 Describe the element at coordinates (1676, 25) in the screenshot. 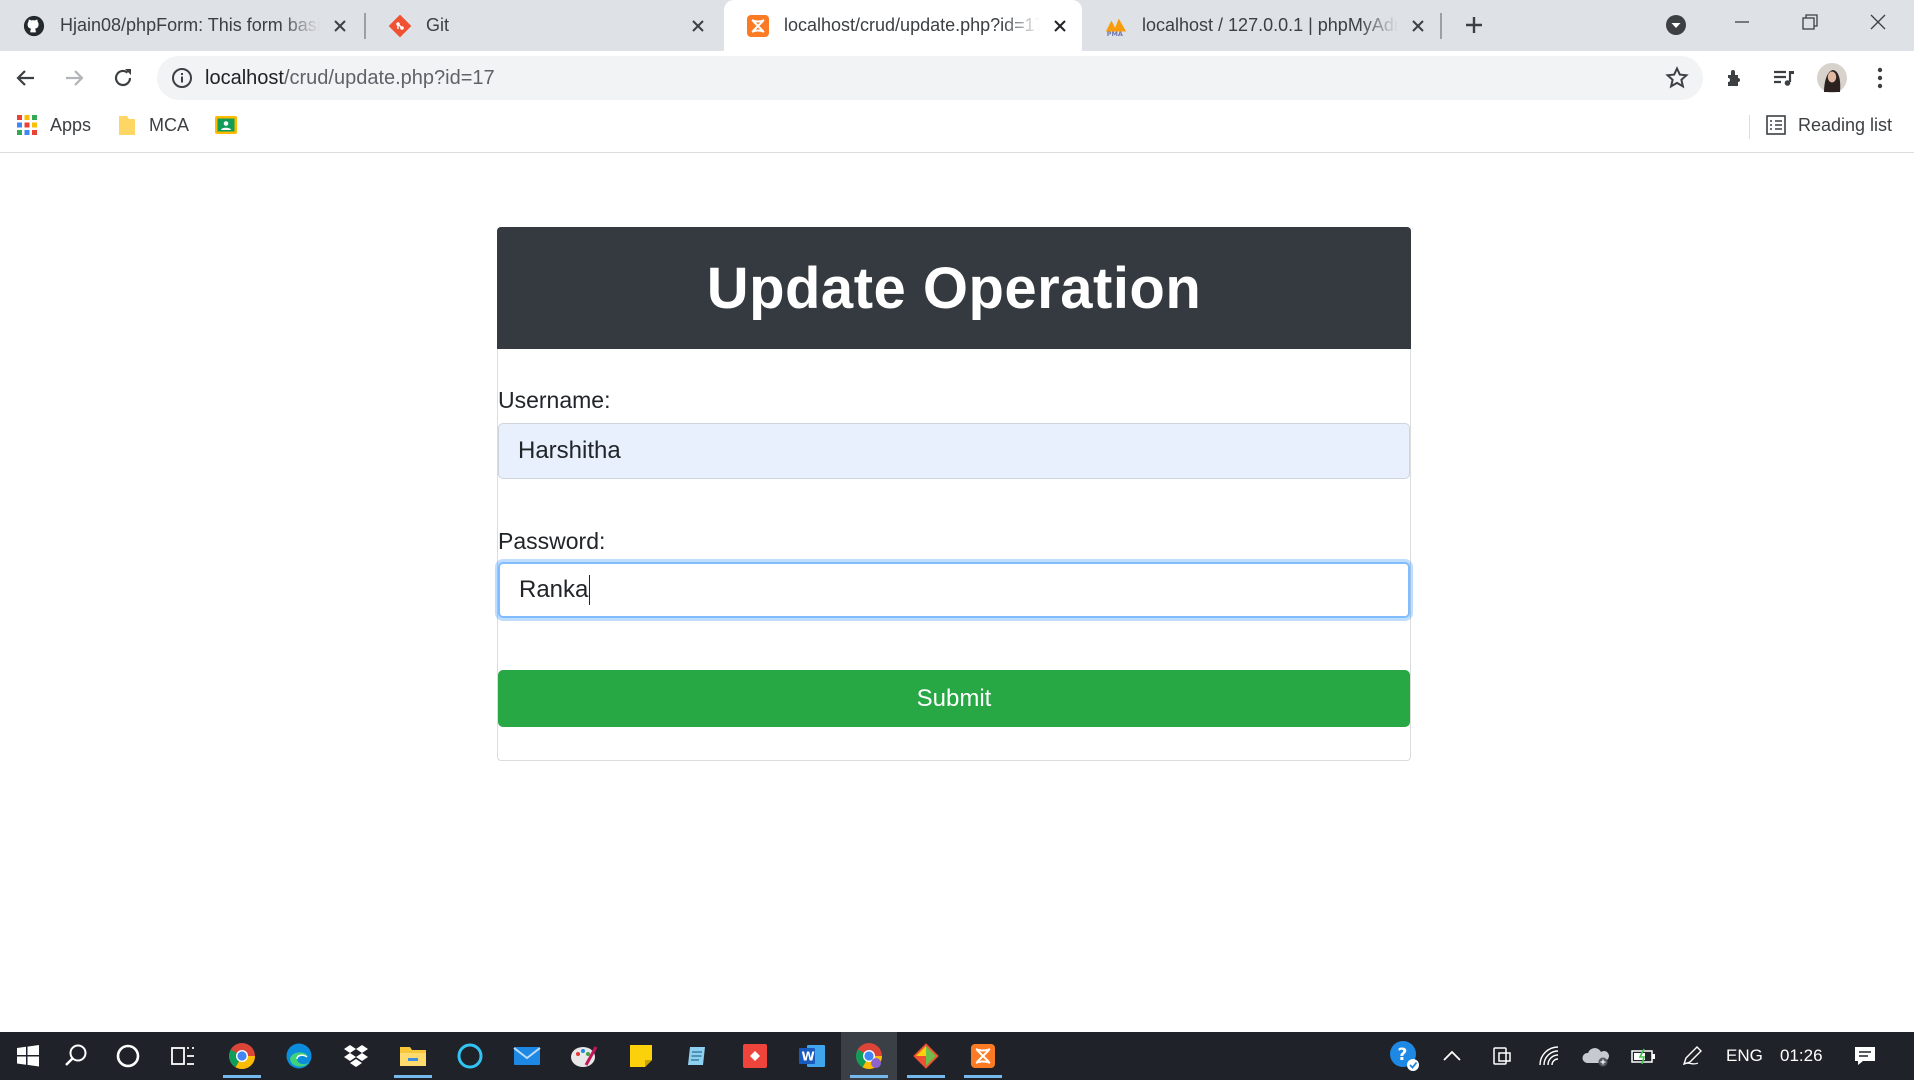

I see `tab-search-icon` at that location.